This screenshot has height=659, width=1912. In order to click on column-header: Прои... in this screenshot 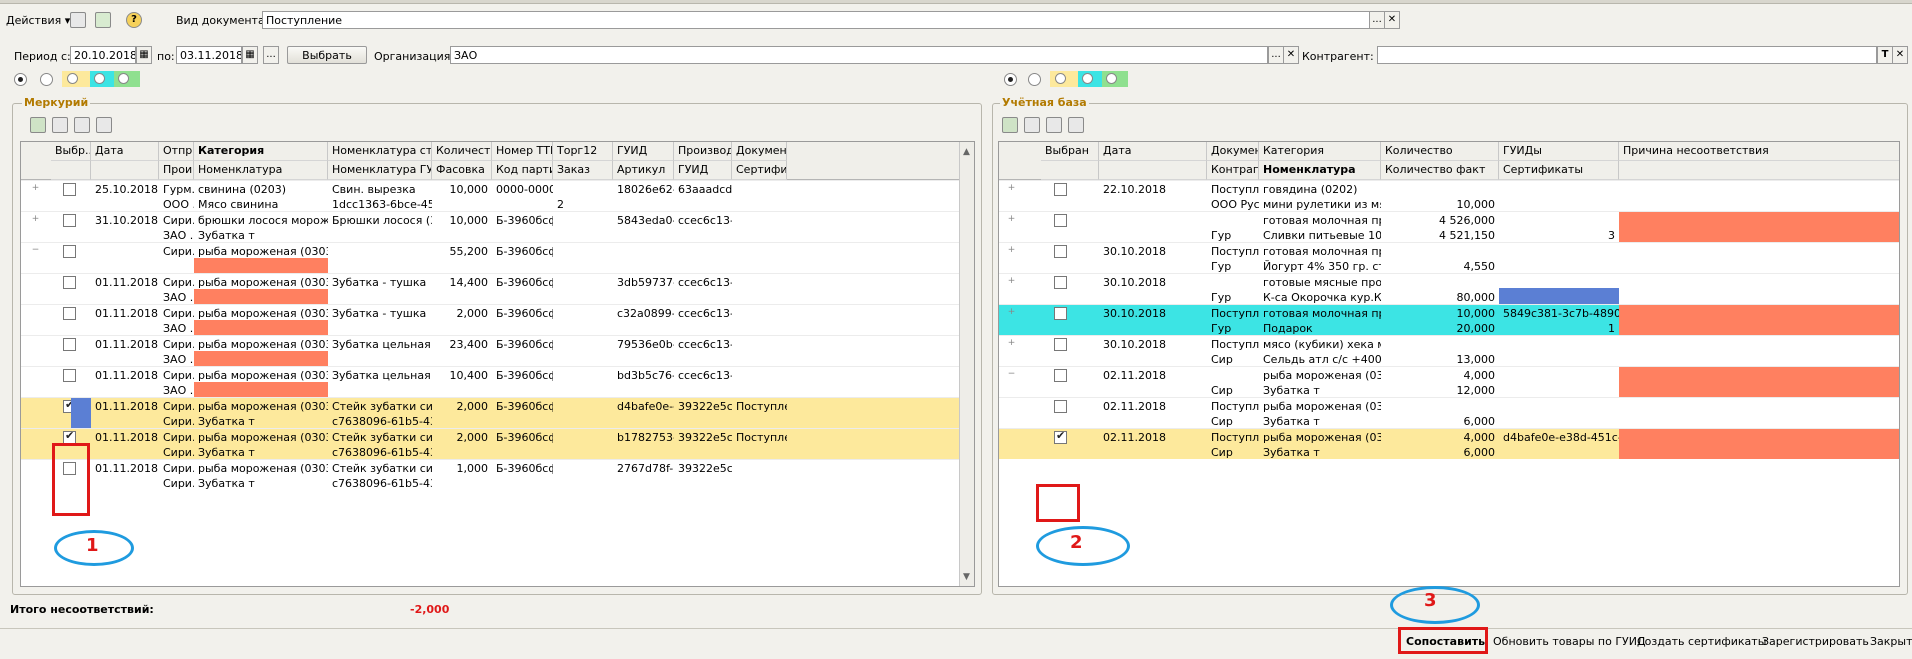, I will do `click(176, 170)`.